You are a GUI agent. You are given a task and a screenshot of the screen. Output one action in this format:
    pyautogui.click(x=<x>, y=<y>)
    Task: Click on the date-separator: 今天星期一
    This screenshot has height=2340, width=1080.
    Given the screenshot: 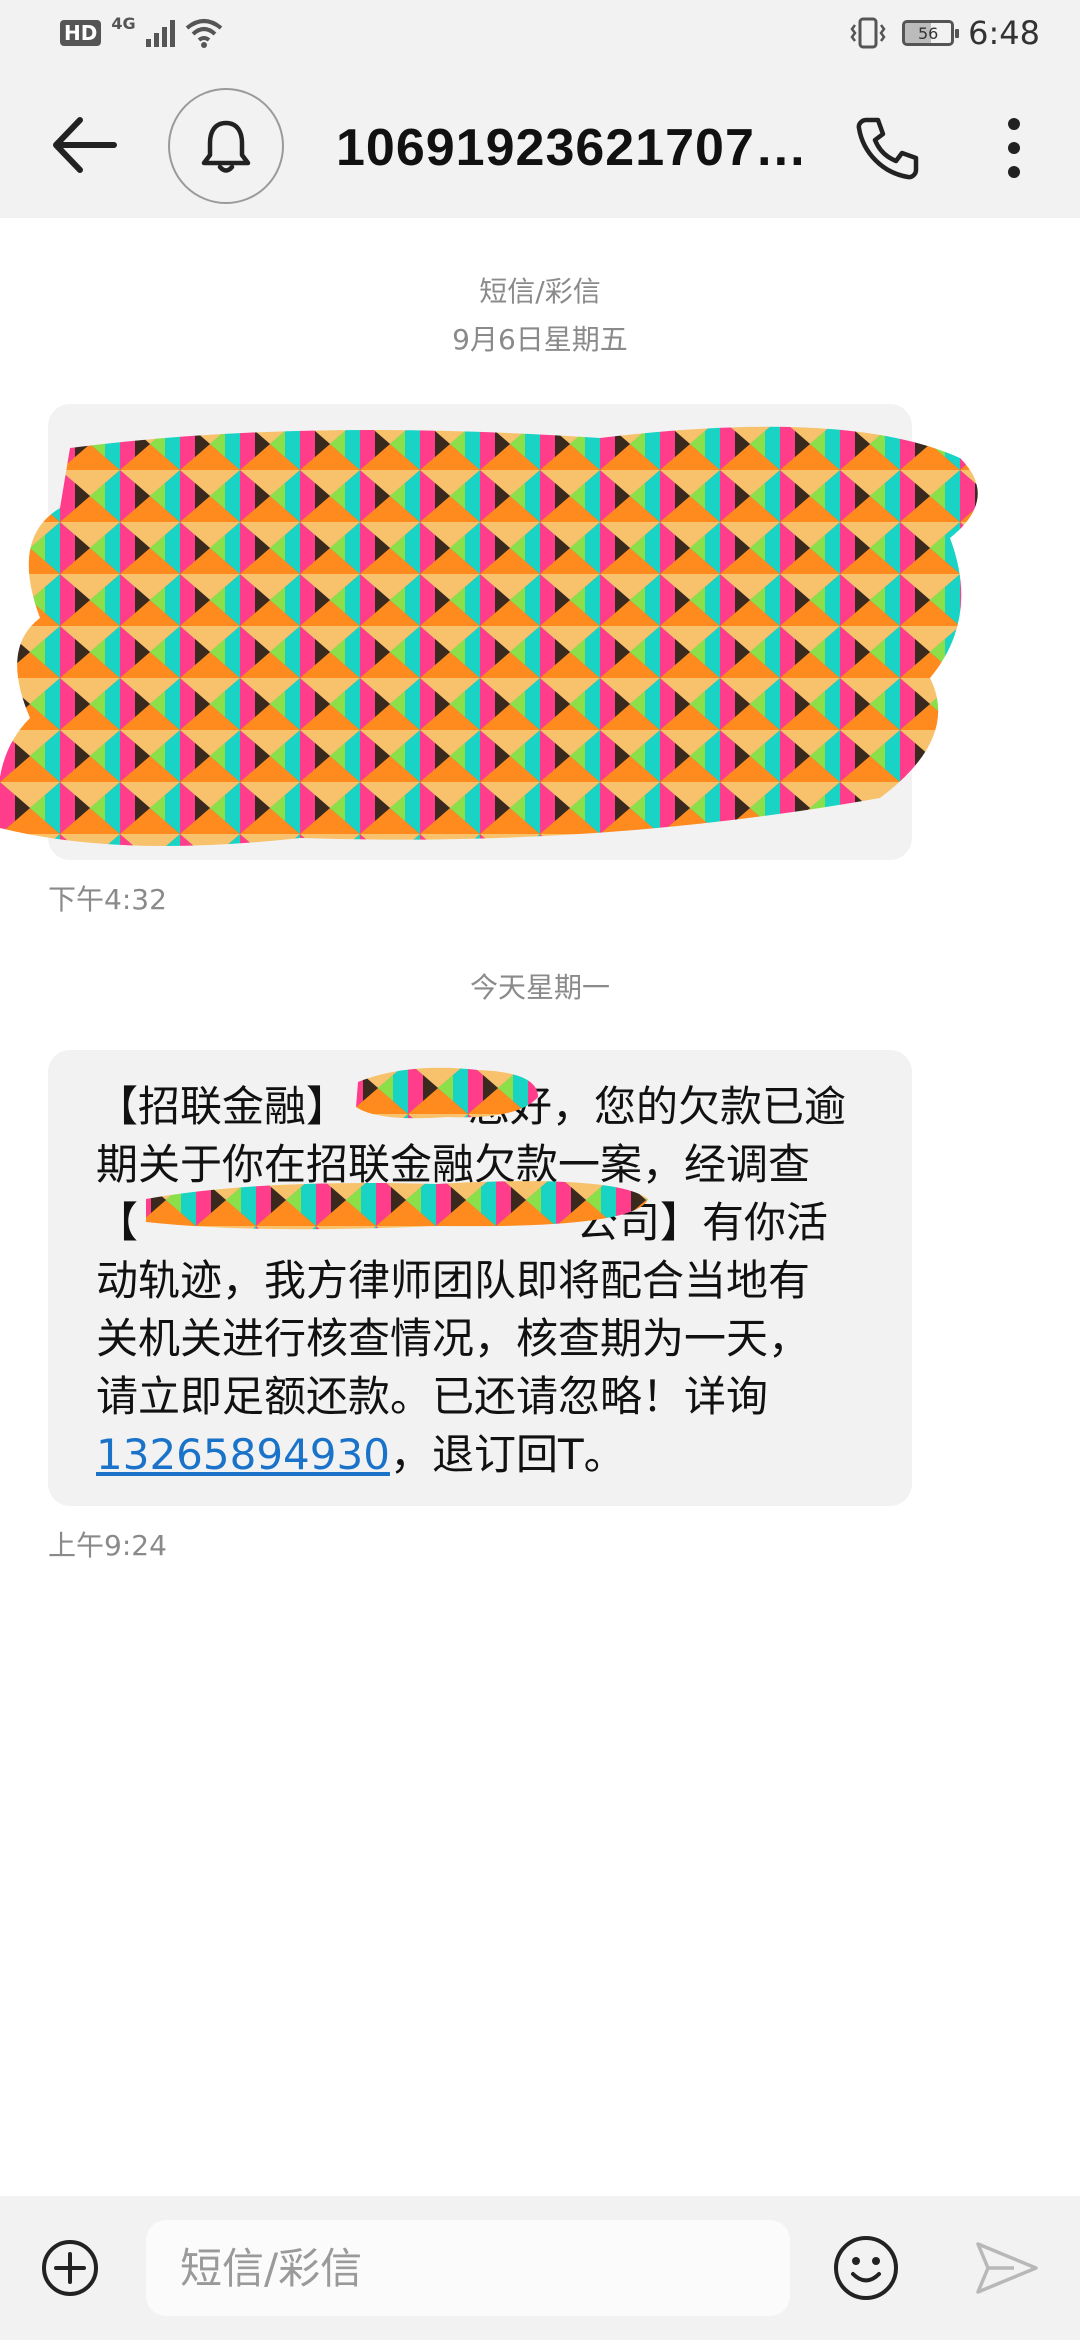 What is the action you would take?
    pyautogui.click(x=539, y=987)
    